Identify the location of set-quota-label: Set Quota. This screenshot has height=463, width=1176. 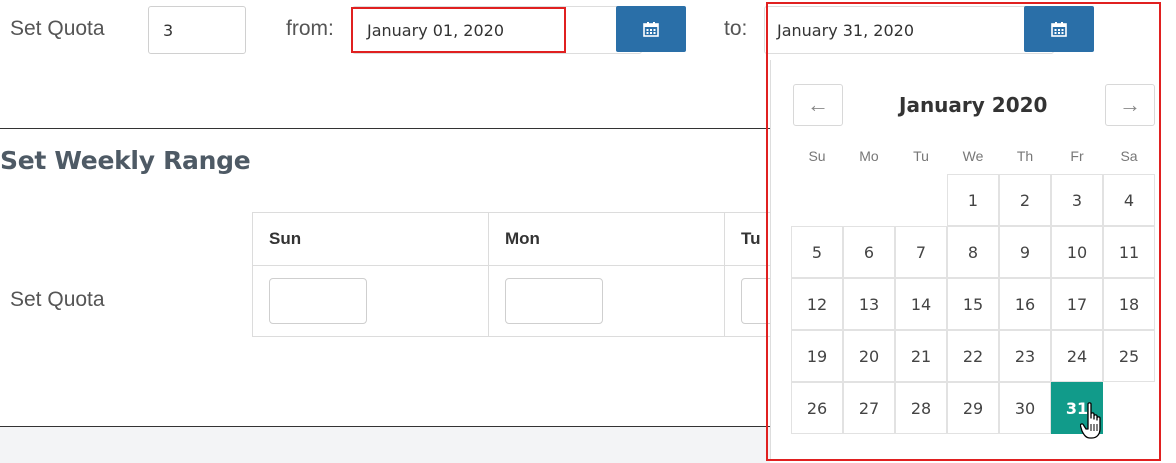
(57, 28).